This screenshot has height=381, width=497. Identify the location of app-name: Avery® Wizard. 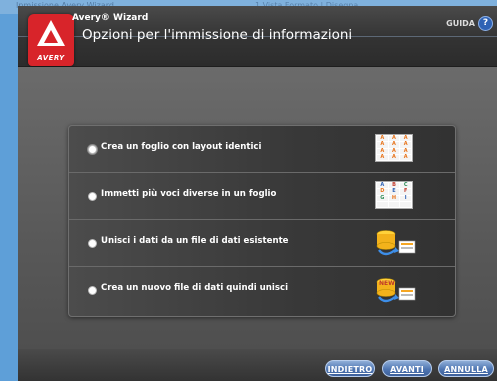
(110, 18).